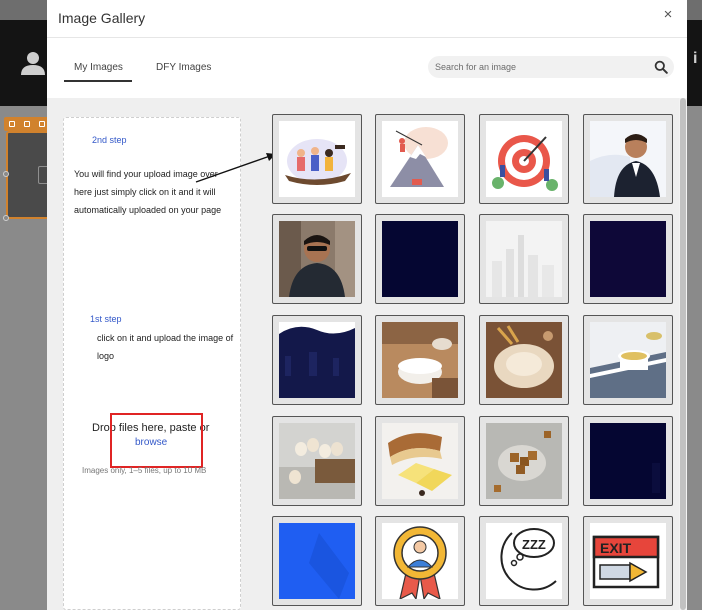  I want to click on block-toolbar, so click(27, 124).